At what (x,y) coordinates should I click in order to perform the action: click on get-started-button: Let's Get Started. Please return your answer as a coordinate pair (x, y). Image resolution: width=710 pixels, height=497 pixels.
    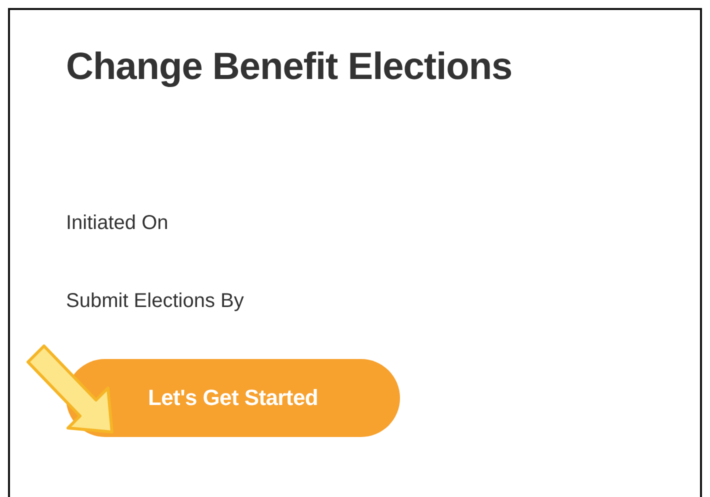
    Looking at the image, I should click on (233, 398).